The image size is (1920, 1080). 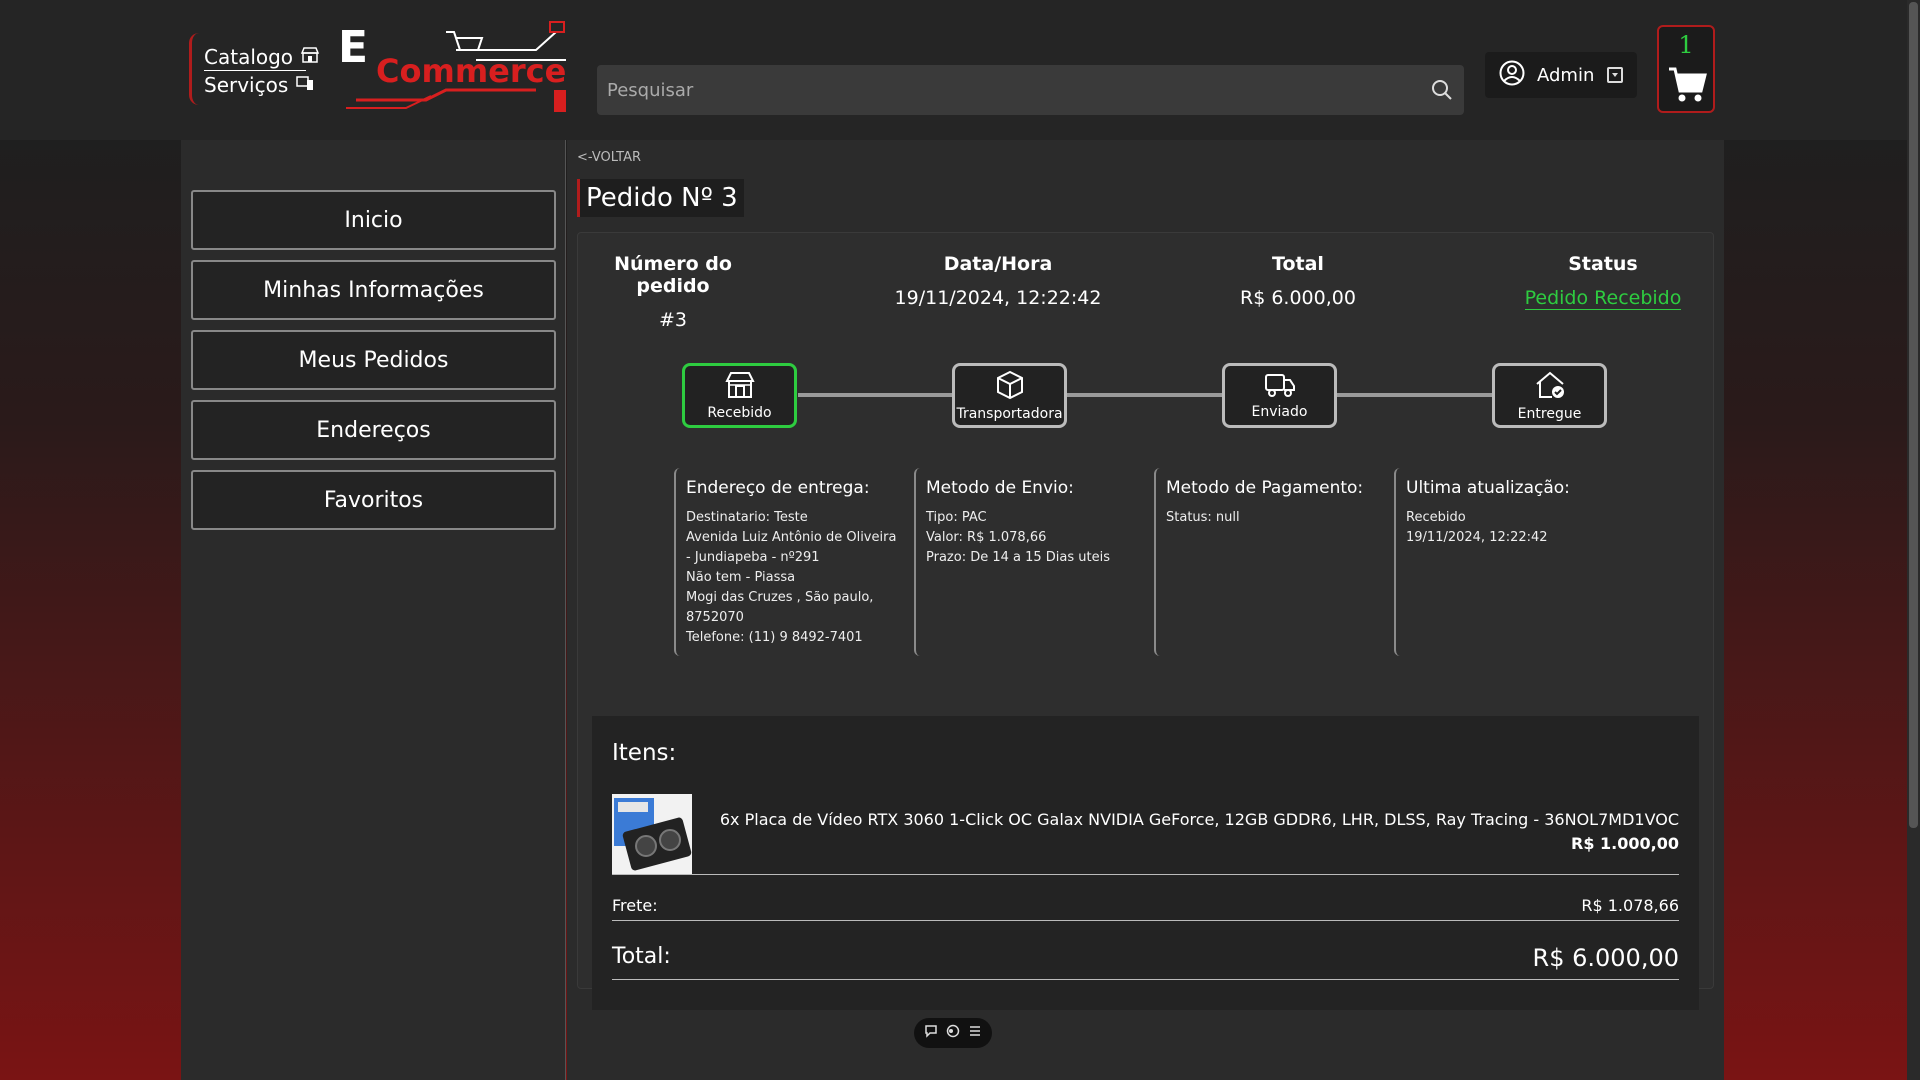 I want to click on back-link: <-VOLTAR, so click(x=609, y=157).